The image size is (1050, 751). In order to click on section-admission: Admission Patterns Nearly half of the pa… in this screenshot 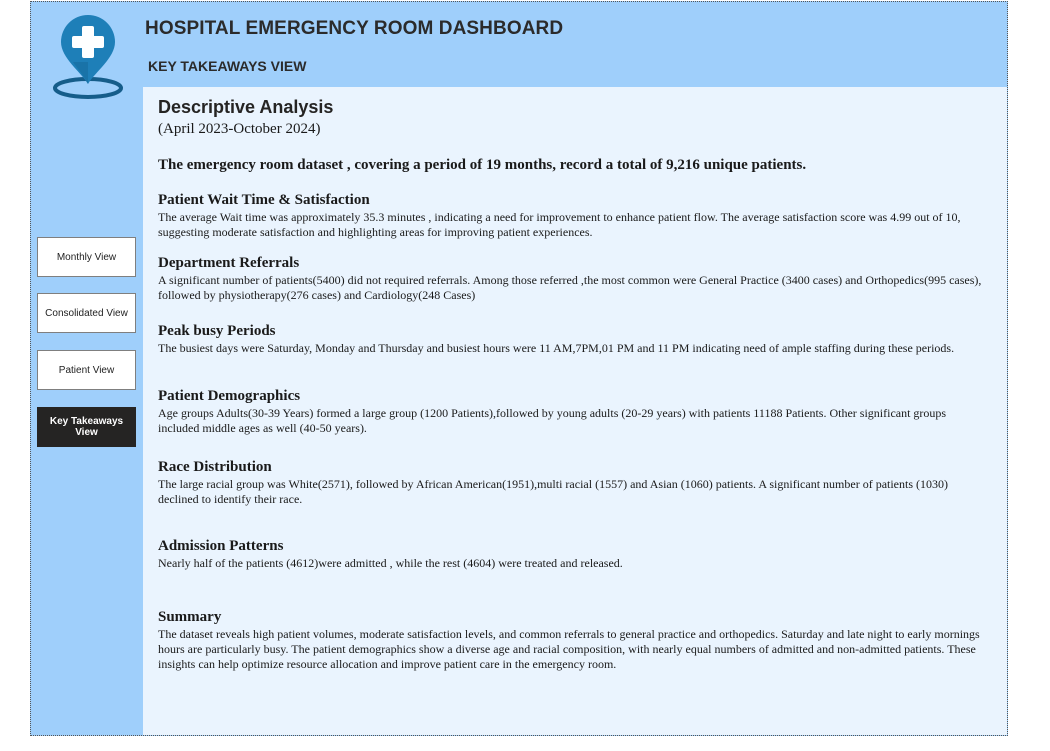, I will do `click(570, 554)`.